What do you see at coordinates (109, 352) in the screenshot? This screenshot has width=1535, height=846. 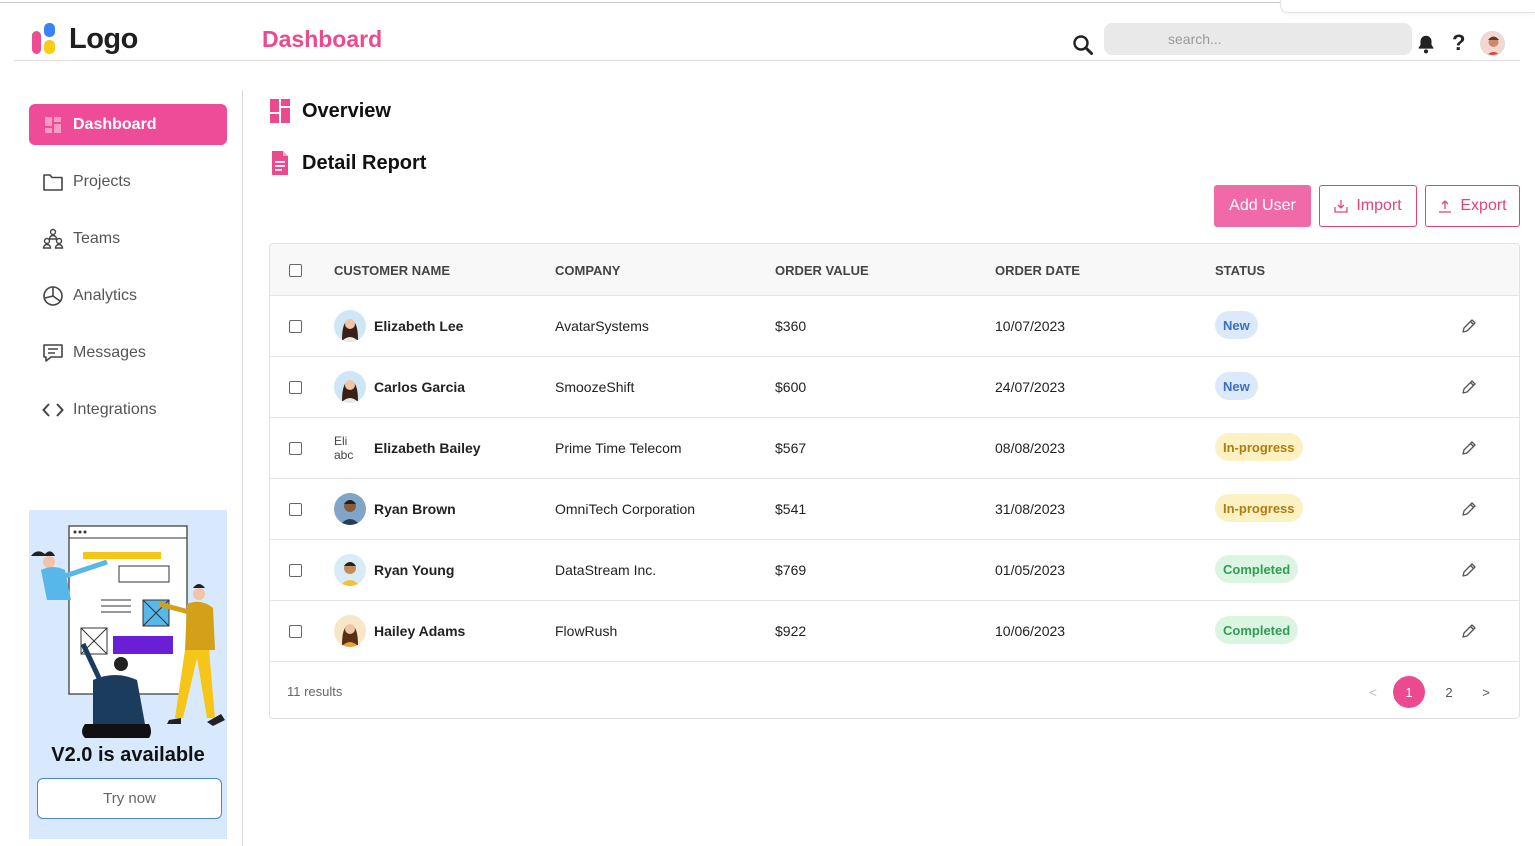 I see `sidebar-item-label: Messages` at bounding box center [109, 352].